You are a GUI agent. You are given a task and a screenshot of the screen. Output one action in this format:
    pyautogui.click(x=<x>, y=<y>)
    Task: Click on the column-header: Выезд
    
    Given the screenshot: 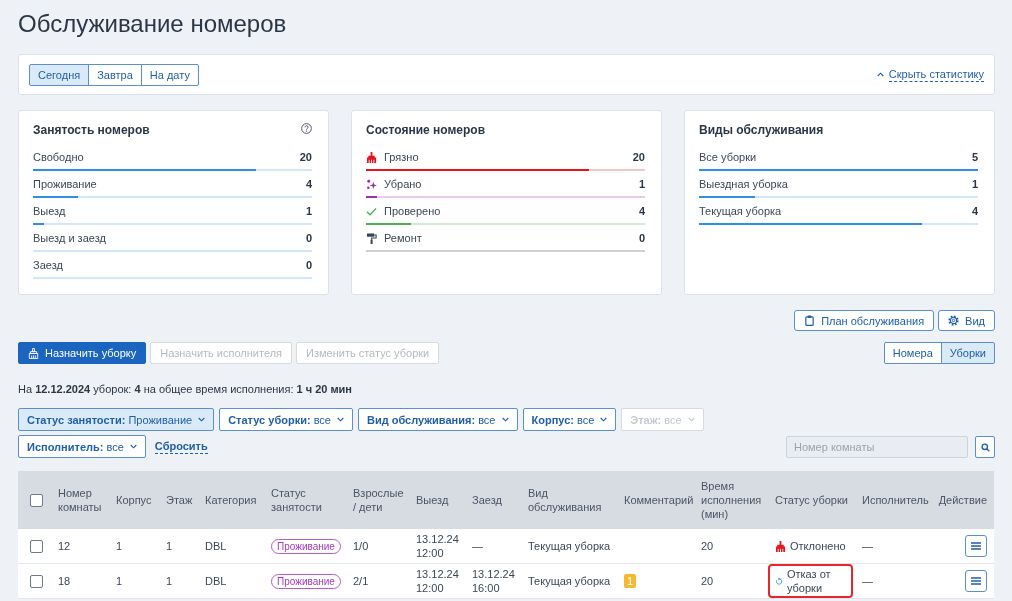 What is the action you would take?
    pyautogui.click(x=432, y=500)
    